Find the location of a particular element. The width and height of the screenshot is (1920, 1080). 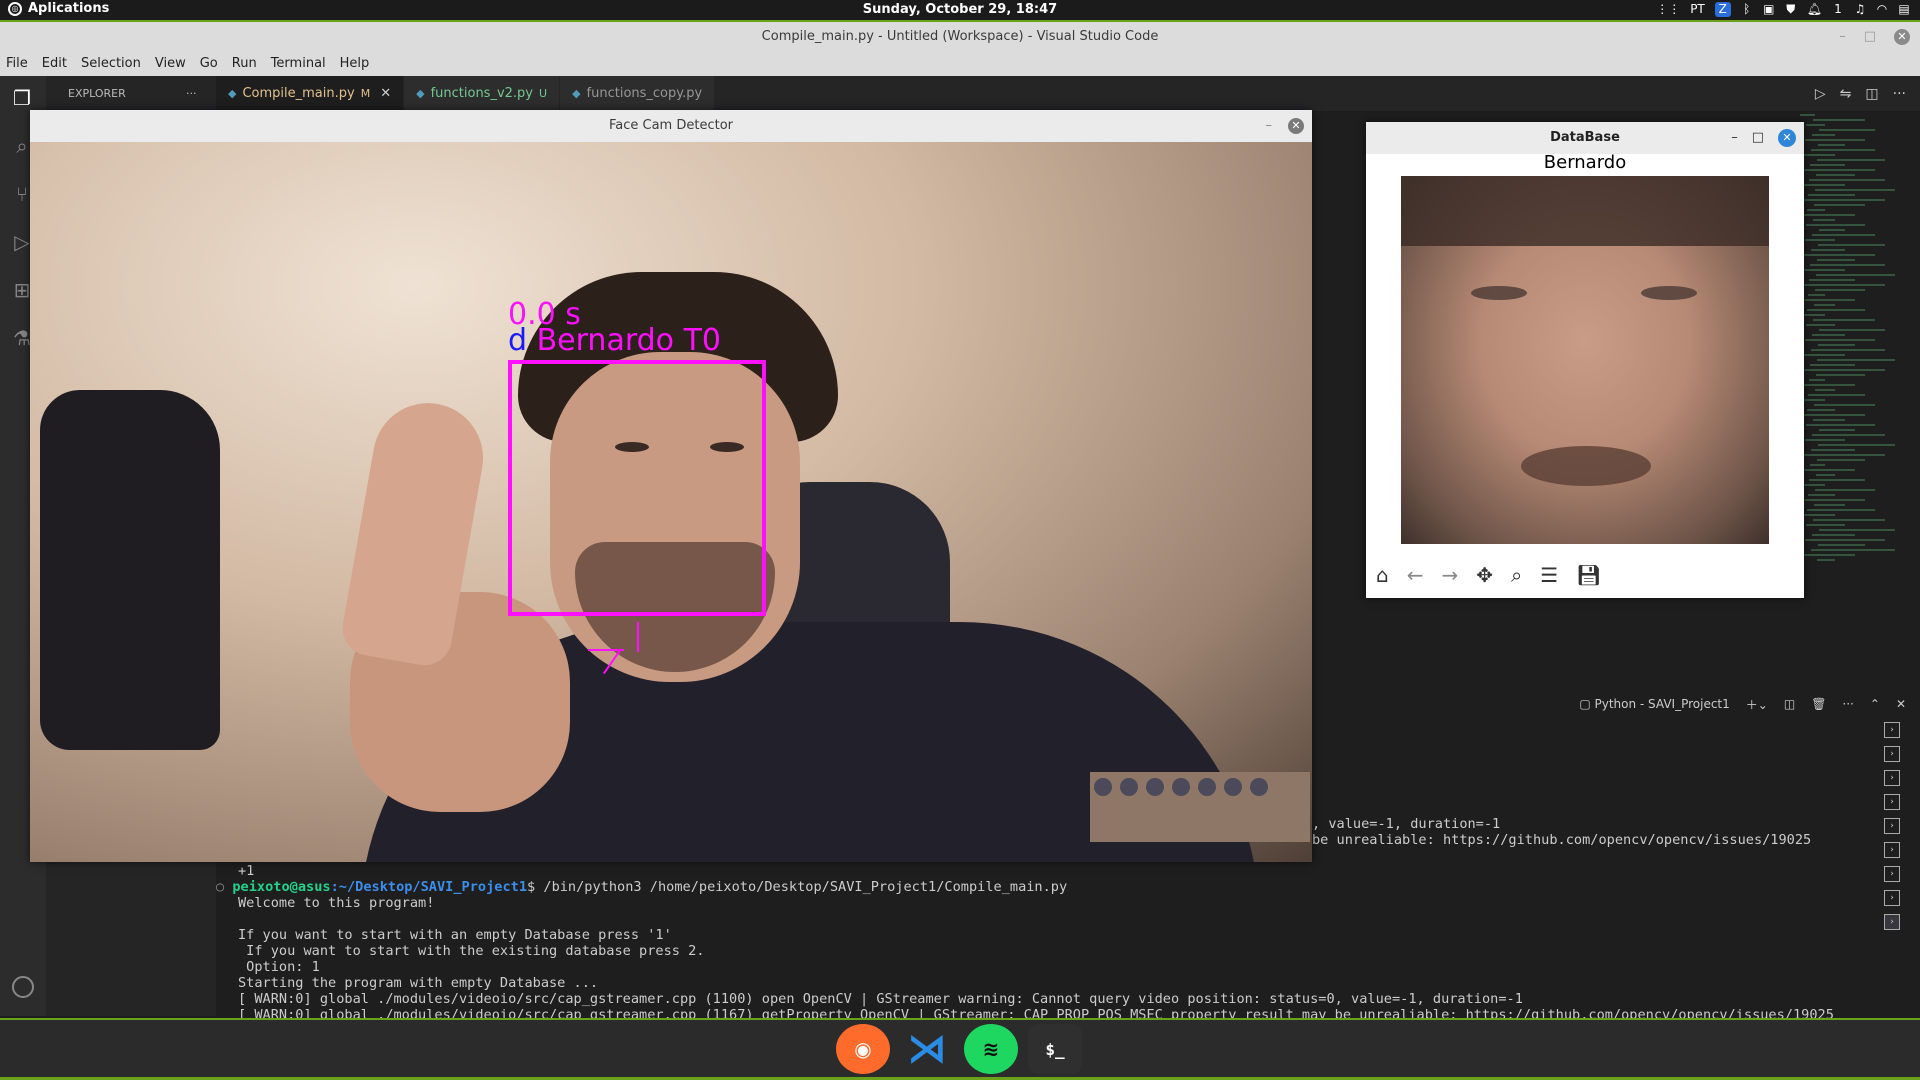

notification-count: 1 is located at coordinates (1838, 9).